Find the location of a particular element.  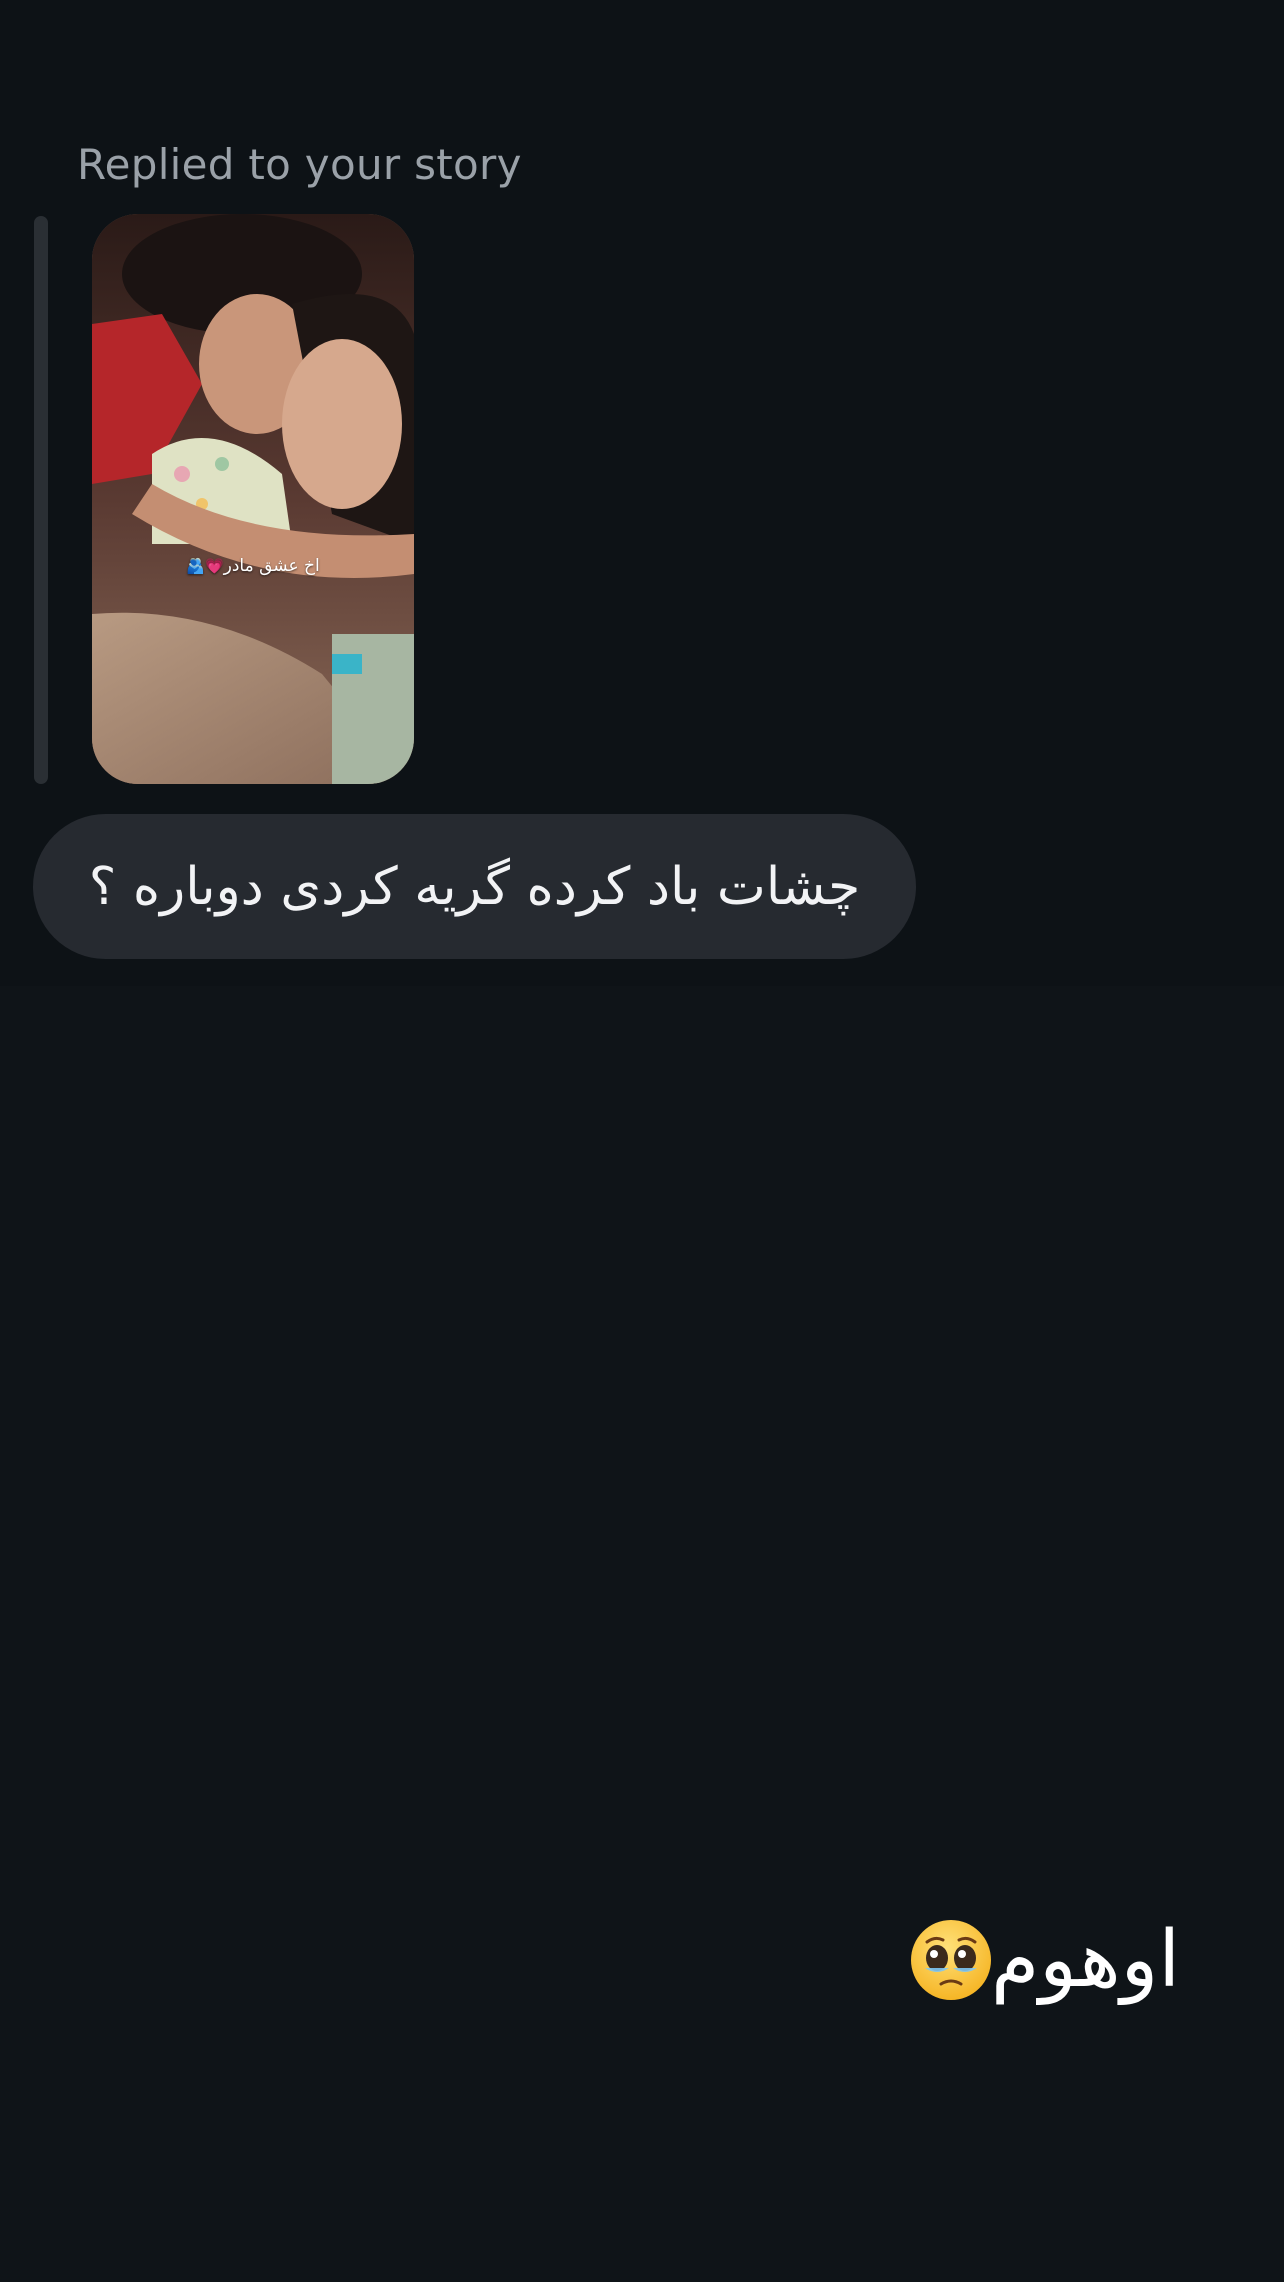

story-thumbnail: اخ عشق مادر💗🫂 is located at coordinates (253, 499).